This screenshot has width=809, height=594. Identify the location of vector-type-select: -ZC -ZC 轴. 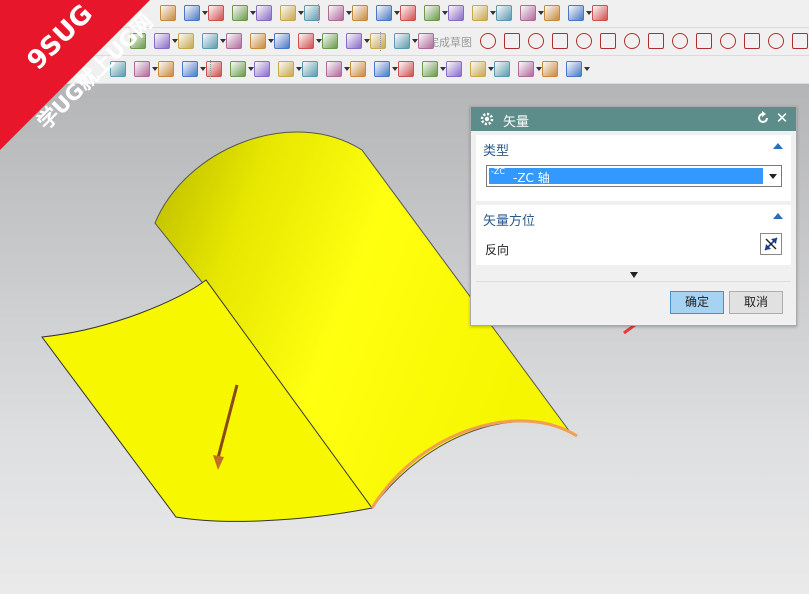
(634, 176).